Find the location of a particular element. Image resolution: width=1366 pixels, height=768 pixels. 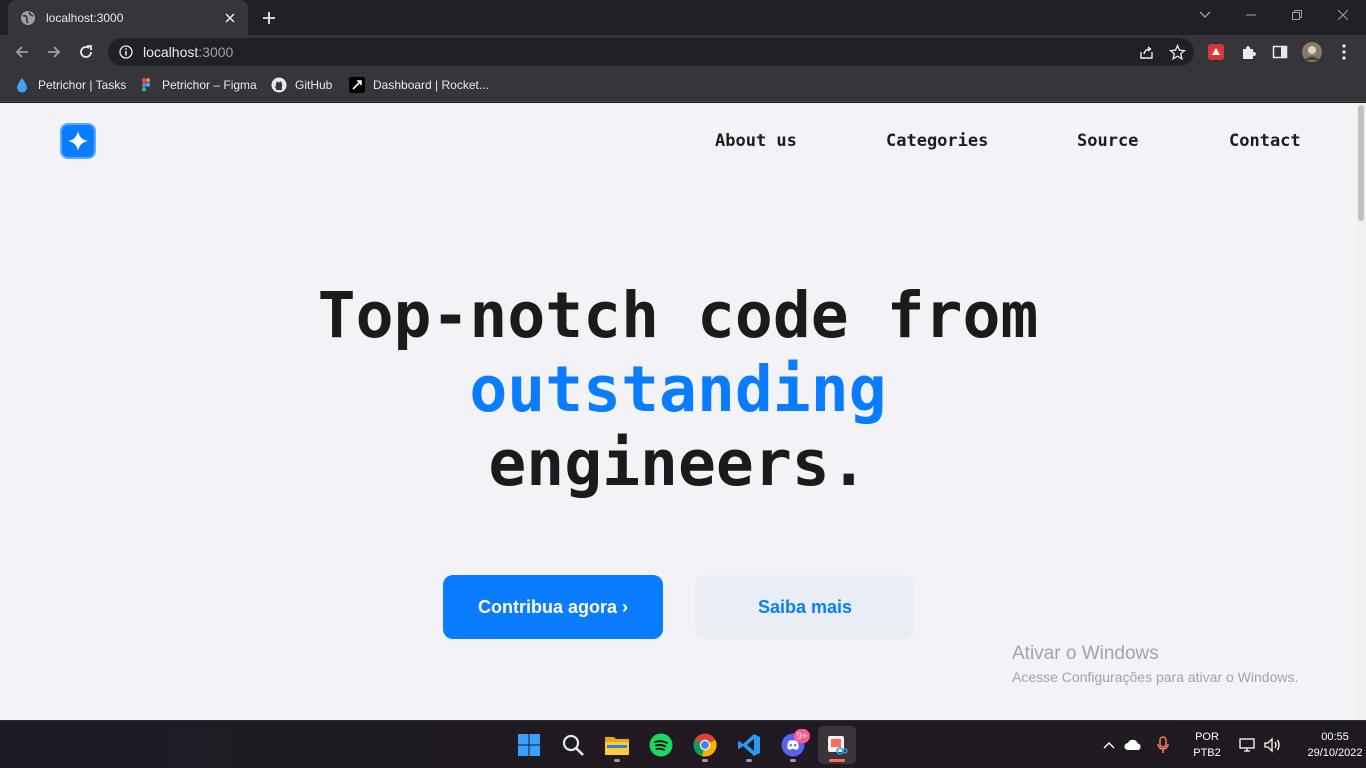

volume-icon is located at coordinates (1272, 745).